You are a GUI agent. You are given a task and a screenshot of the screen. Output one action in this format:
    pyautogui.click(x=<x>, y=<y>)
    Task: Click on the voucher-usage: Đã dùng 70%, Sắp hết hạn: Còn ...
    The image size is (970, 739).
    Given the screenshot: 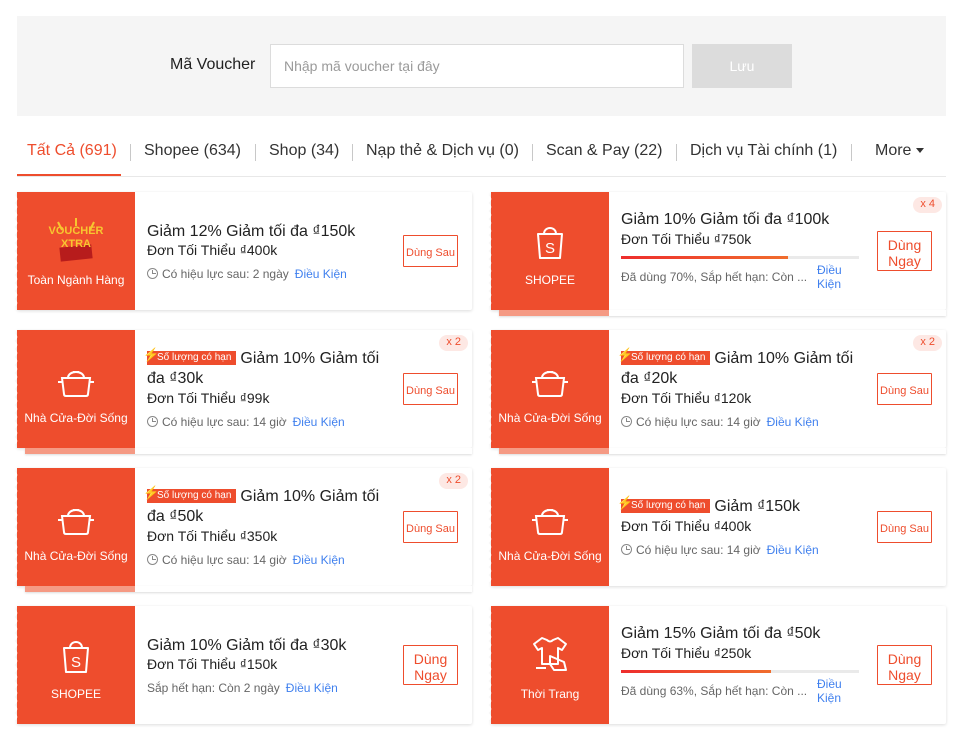 What is the action you would take?
    pyautogui.click(x=714, y=277)
    